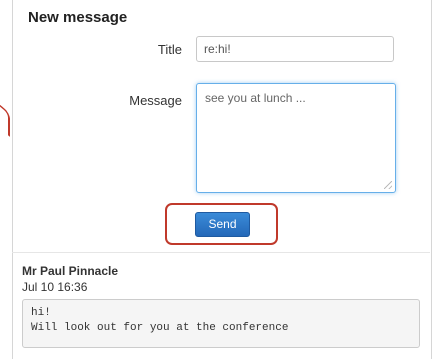 The height and width of the screenshot is (359, 434). Describe the element at coordinates (169, 49) in the screenshot. I see `title-label: Title` at that location.